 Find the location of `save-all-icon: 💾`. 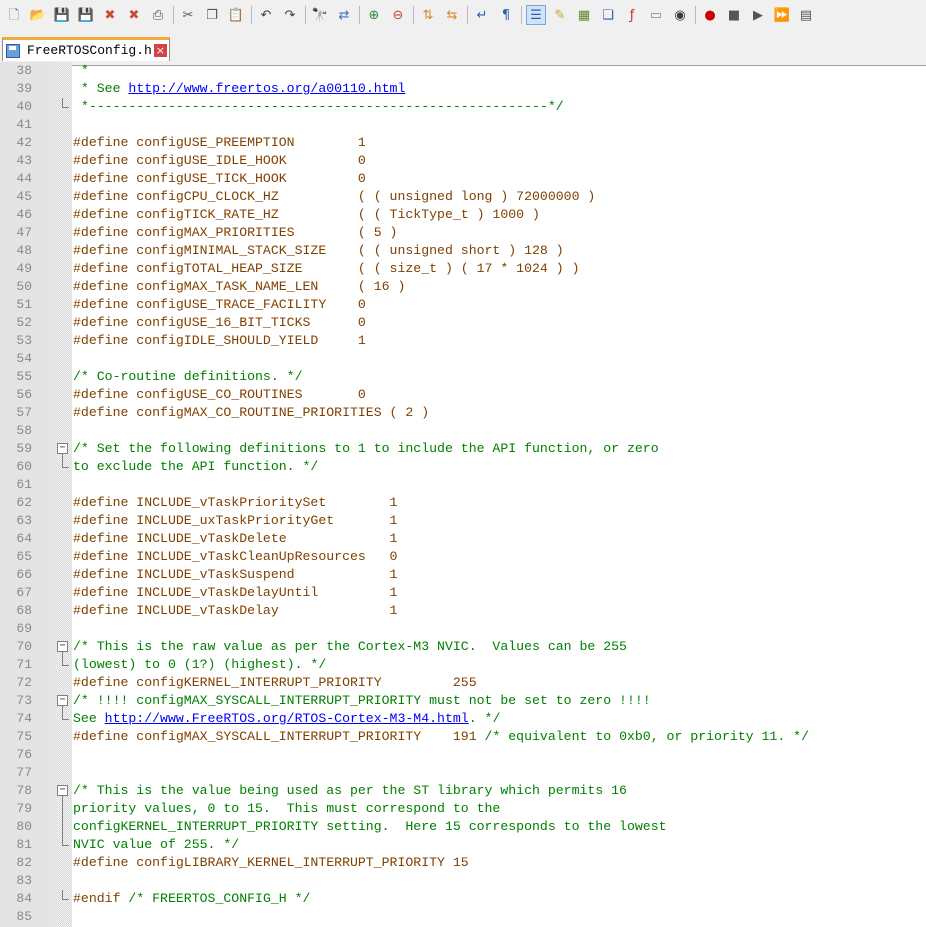

save-all-icon: 💾 is located at coordinates (86, 15).